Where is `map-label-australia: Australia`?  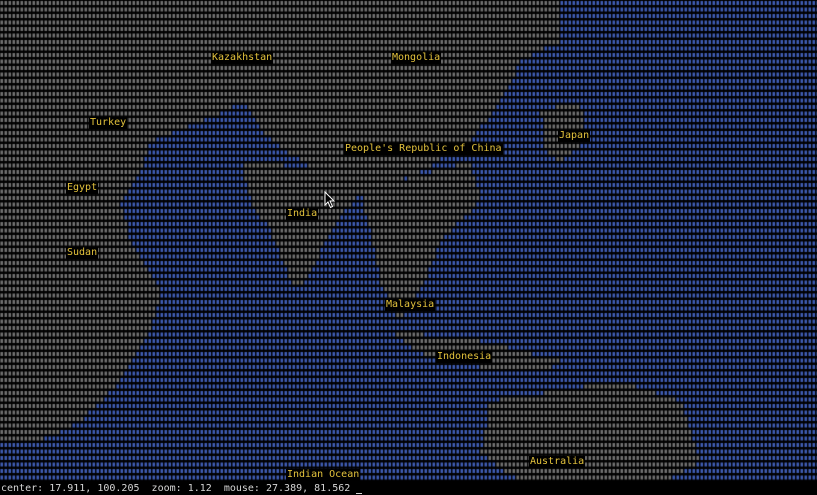
map-label-australia: Australia is located at coordinates (557, 462).